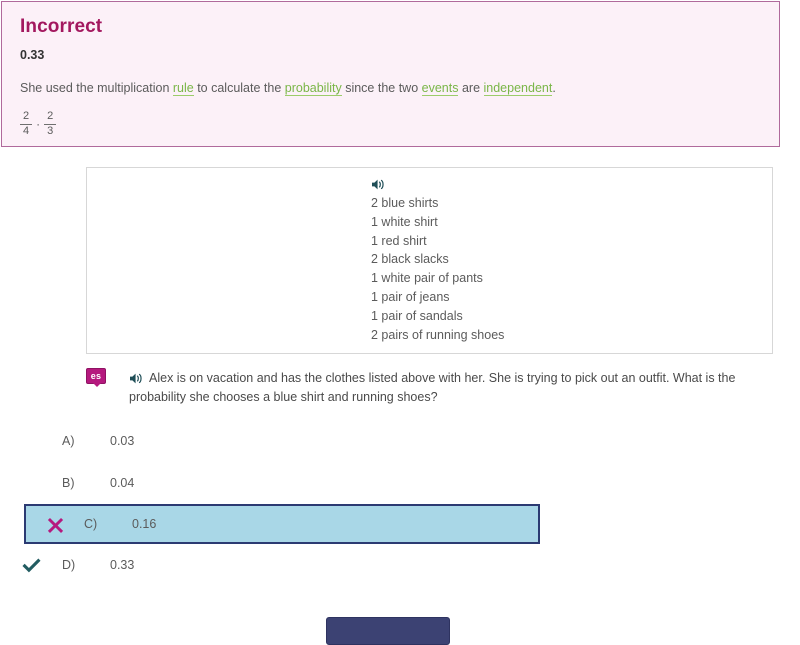  I want to click on incorrect-x-icon, so click(55, 524).